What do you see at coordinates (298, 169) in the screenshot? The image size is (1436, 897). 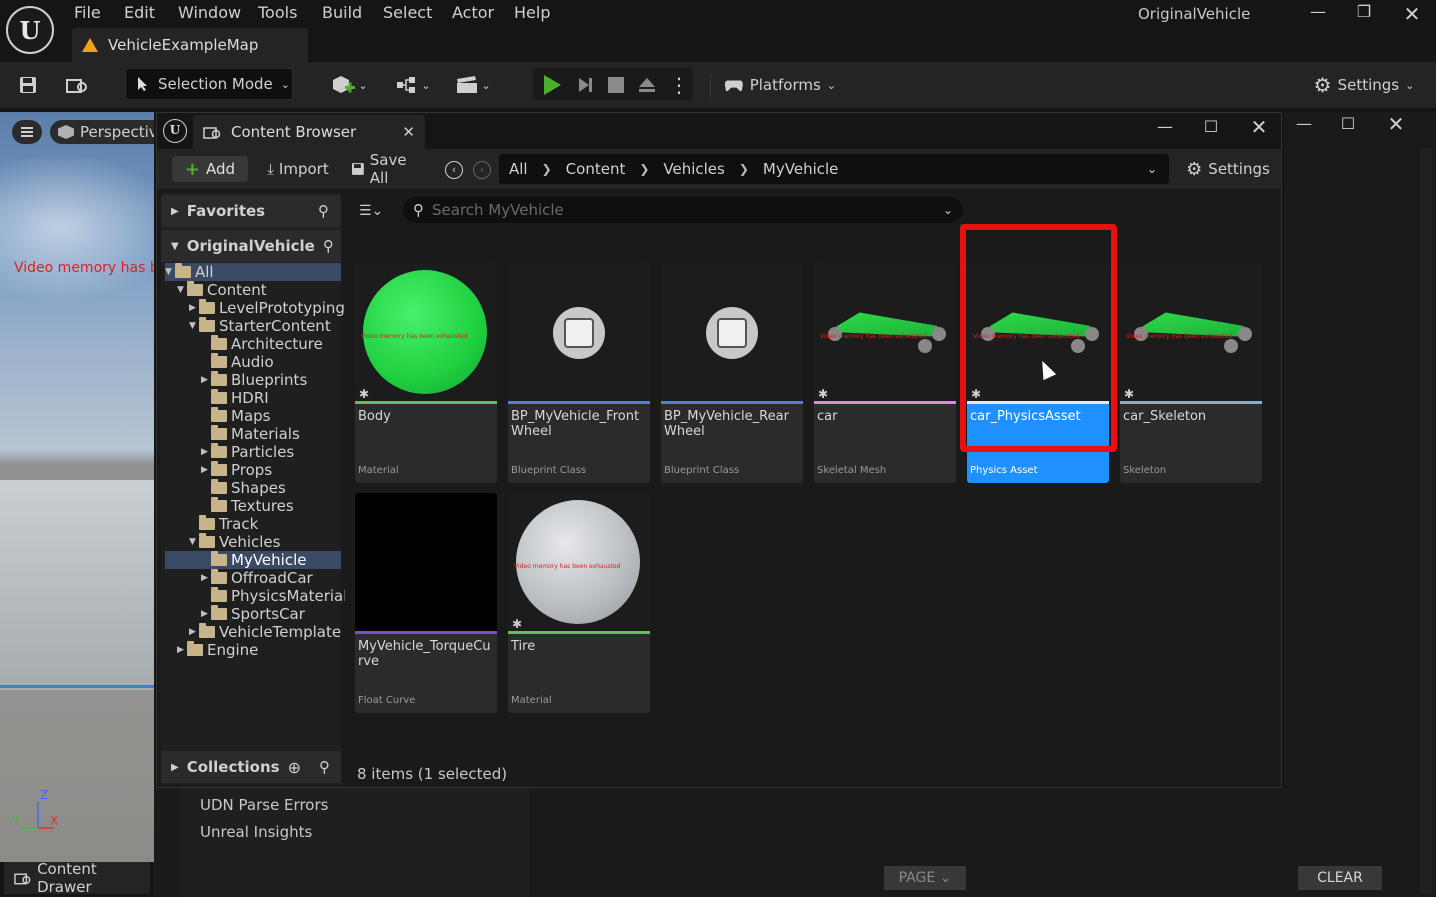 I see `import-button: ⤓ Import` at bounding box center [298, 169].